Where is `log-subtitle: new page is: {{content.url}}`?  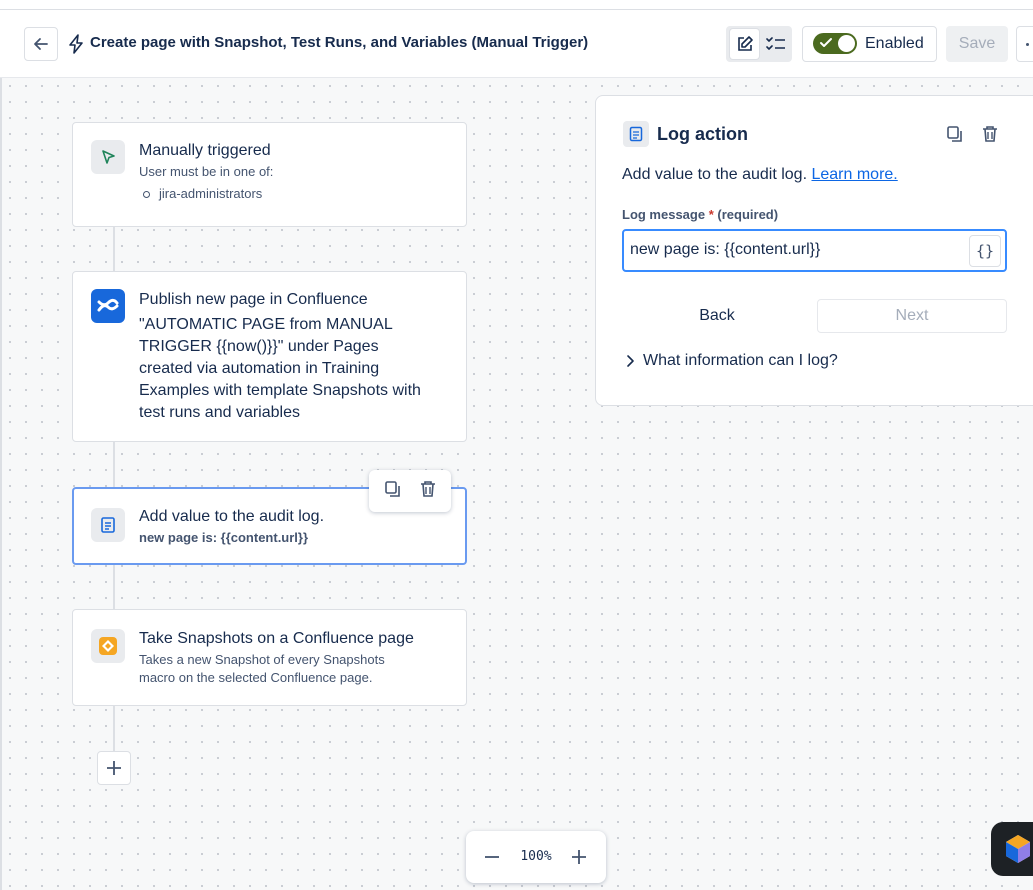 log-subtitle: new page is: {{content.url}} is located at coordinates (224, 537).